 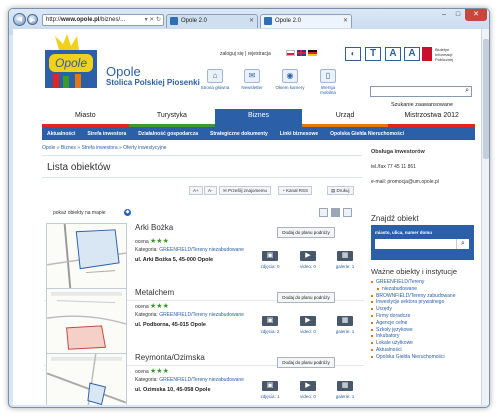 I want to click on sidebar-link: Inkubatory, so click(x=426, y=336).